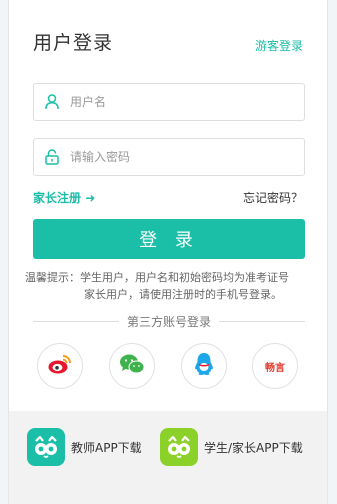  I want to click on username-input, so click(180, 102).